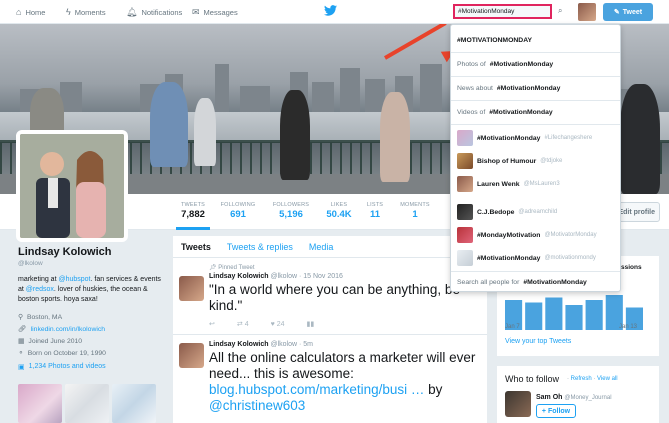  I want to click on search-suggestion-query: #MOTIVATIONMONDAY, so click(535, 40).